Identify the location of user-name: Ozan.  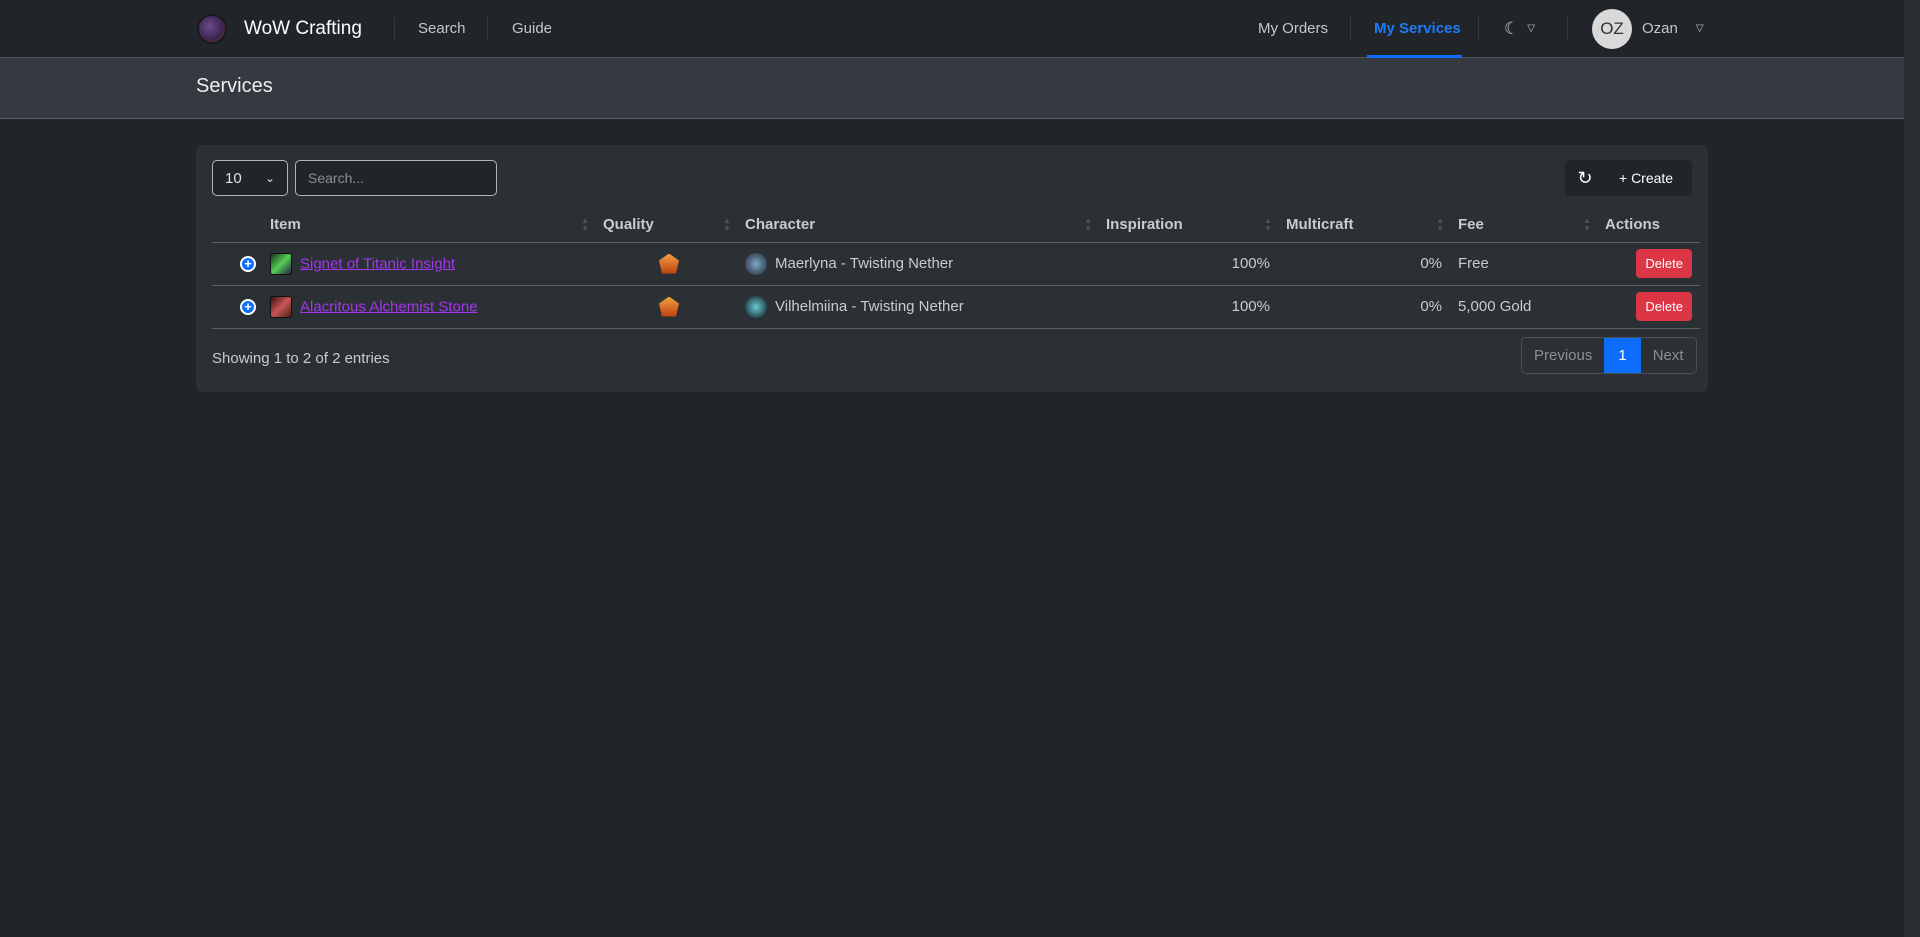
(1660, 28).